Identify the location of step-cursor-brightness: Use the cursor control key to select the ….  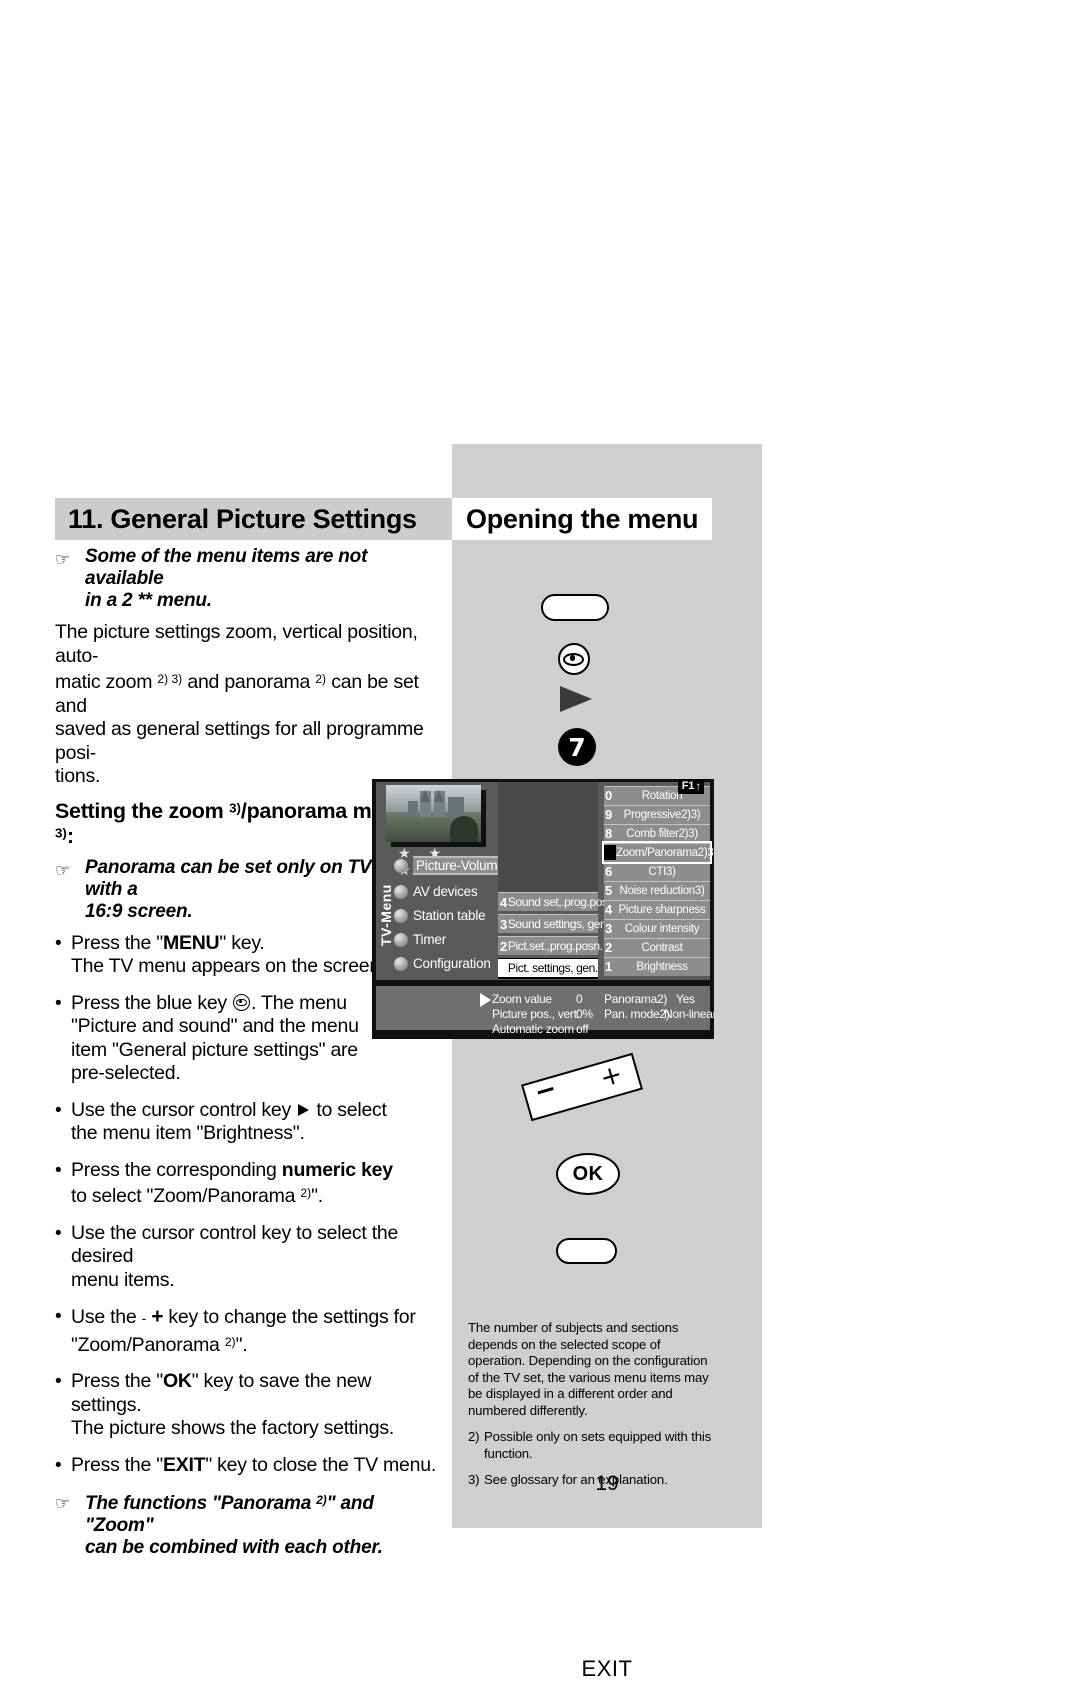
(229, 1121).